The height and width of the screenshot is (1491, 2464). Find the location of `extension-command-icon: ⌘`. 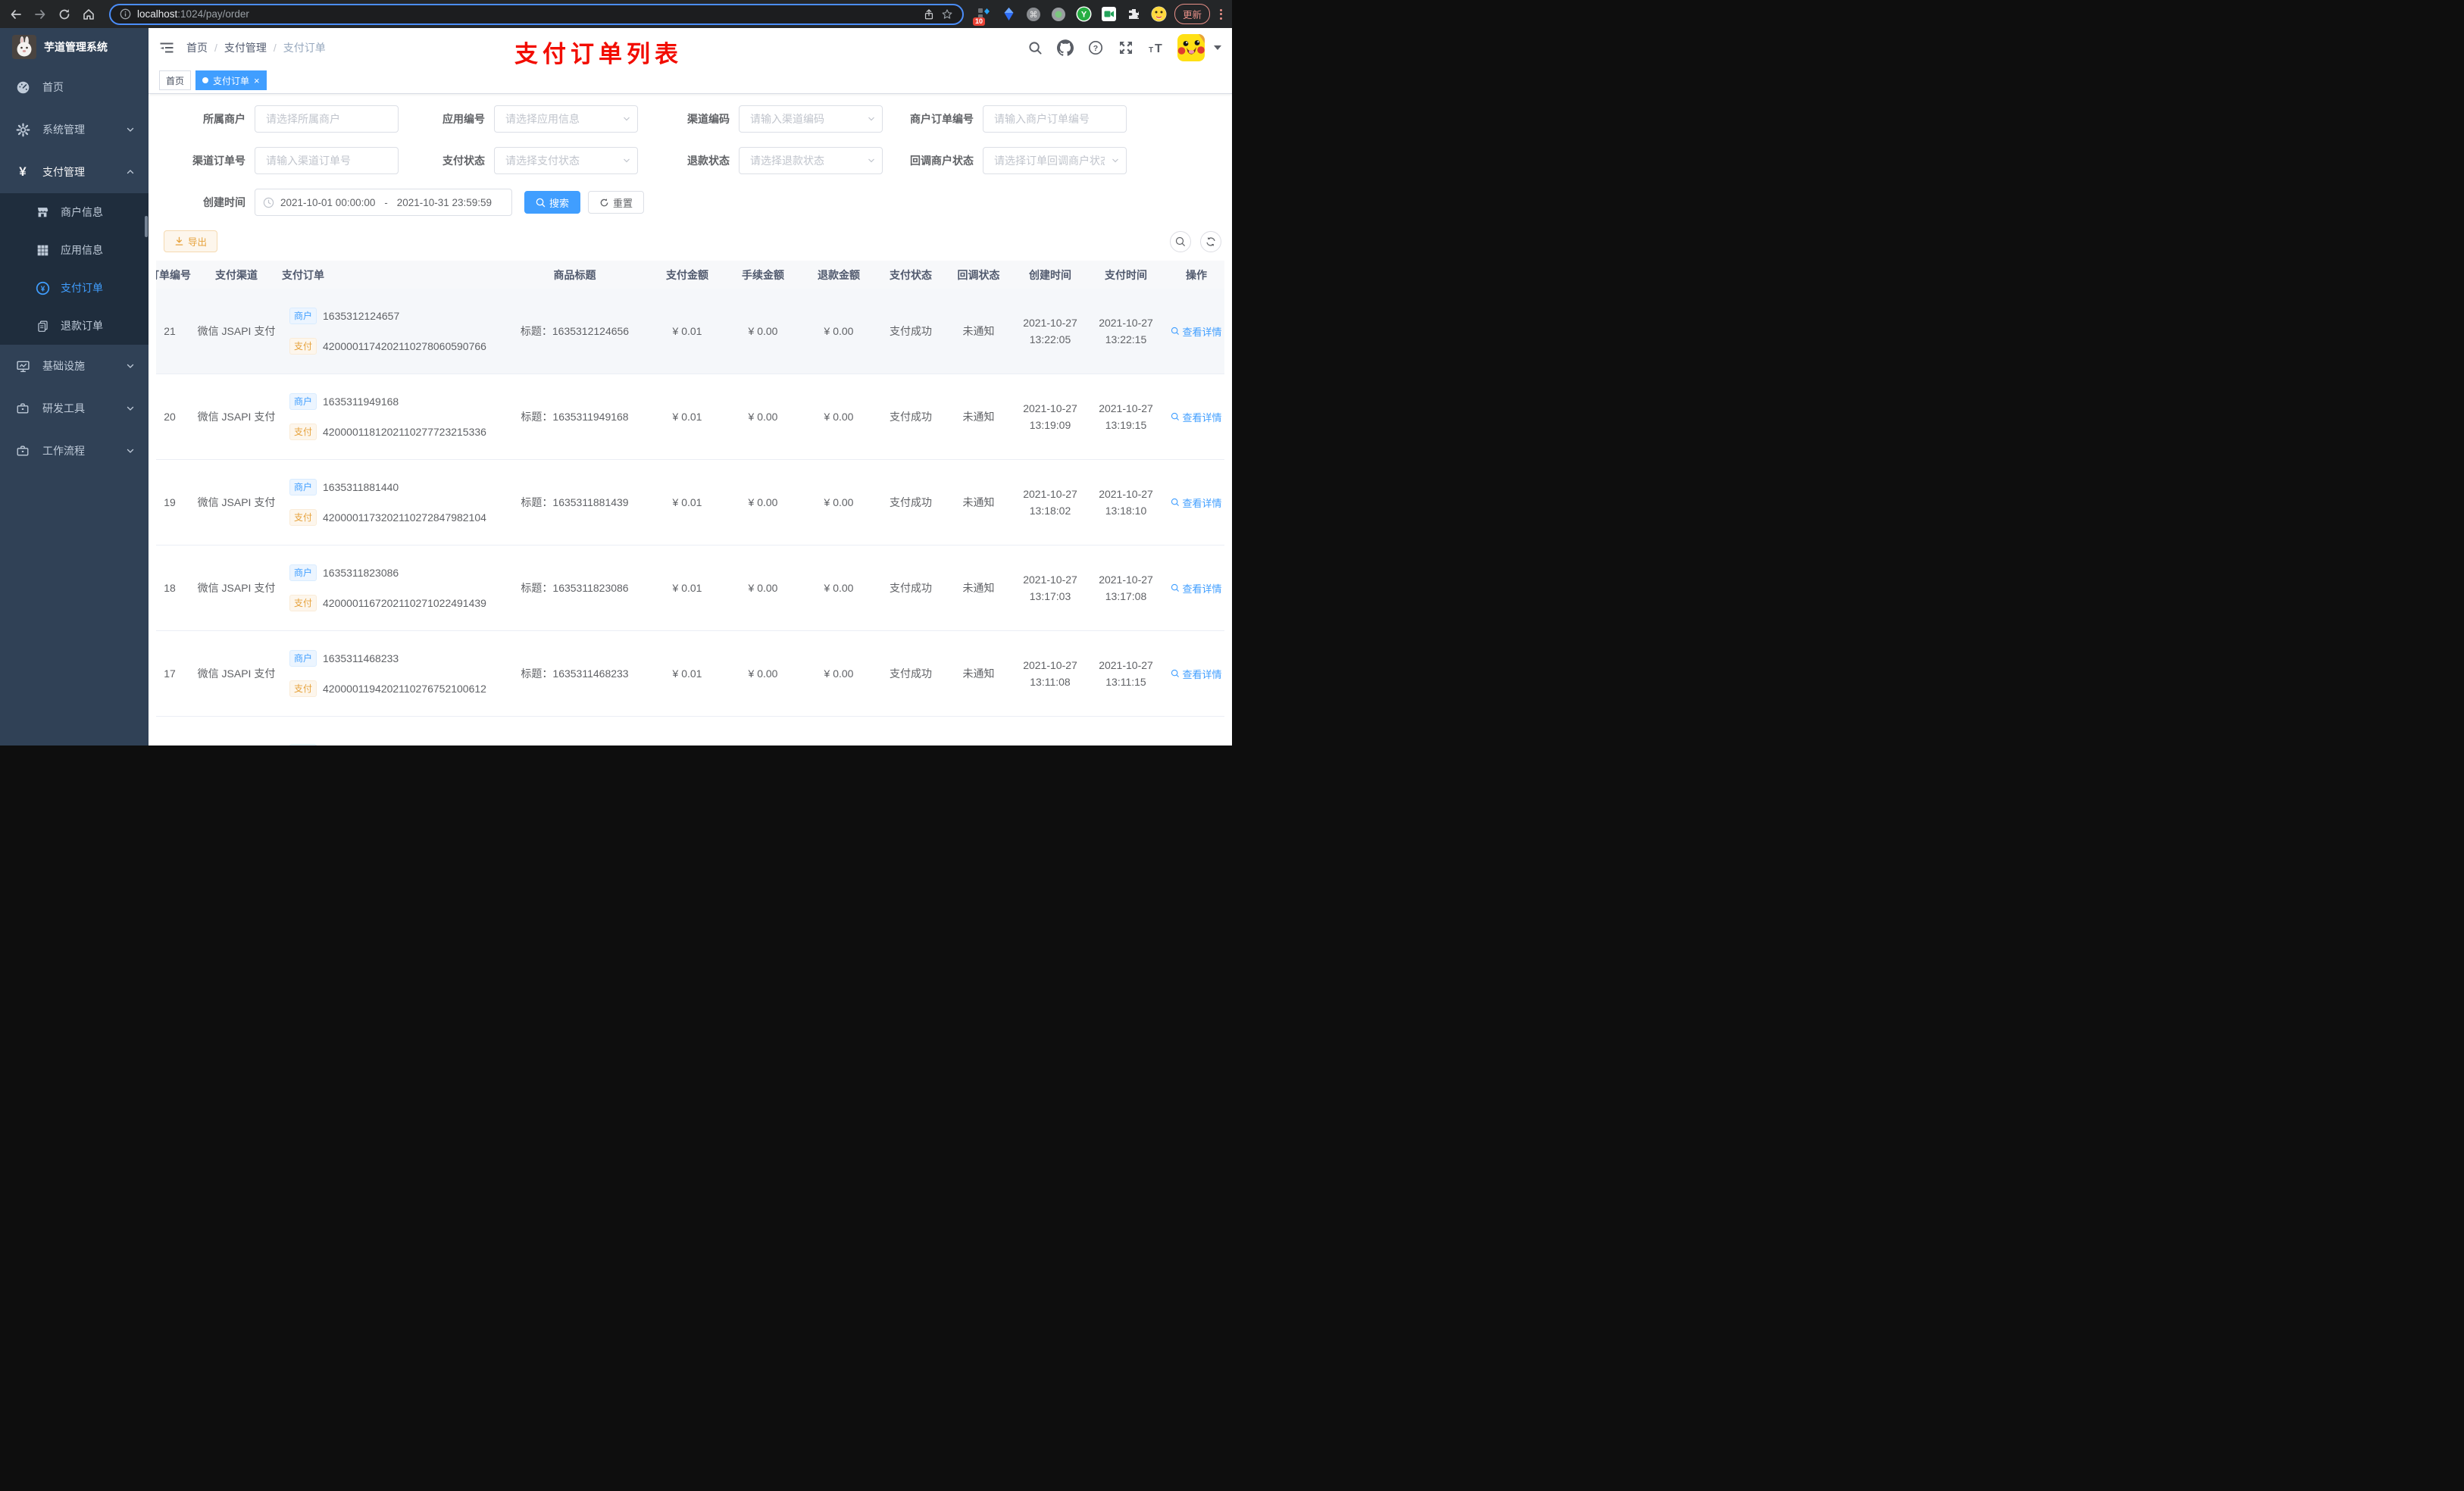

extension-command-icon: ⌘ is located at coordinates (1034, 14).